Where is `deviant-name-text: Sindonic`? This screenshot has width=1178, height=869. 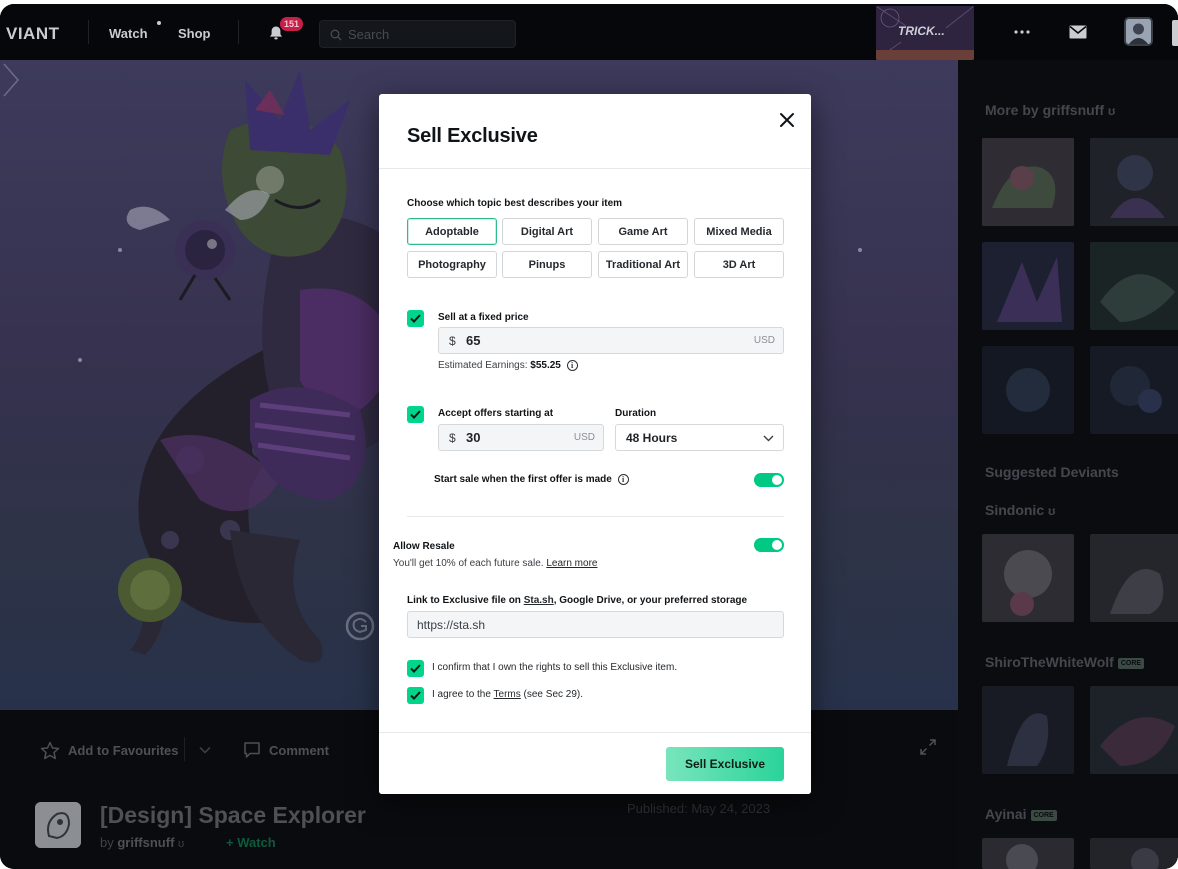 deviant-name-text: Sindonic is located at coordinates (1015, 510).